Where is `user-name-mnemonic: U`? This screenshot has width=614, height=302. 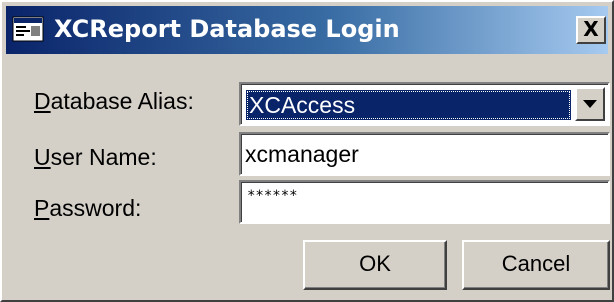 user-name-mnemonic: U is located at coordinates (42, 157).